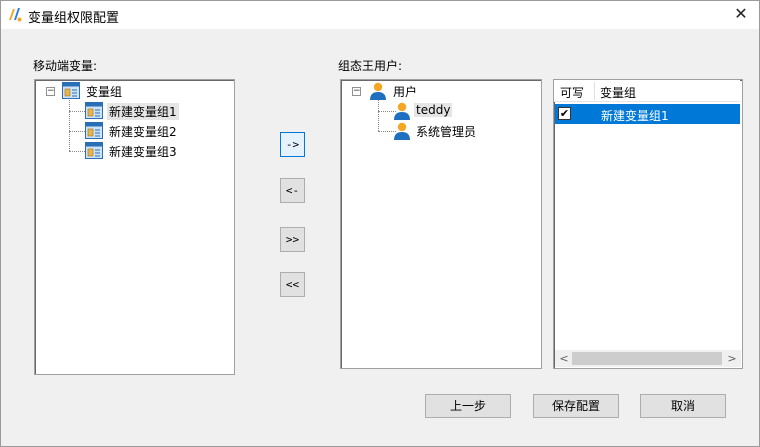  Describe the element at coordinates (446, 132) in the screenshot. I see `tree-item-label: 系统管理员` at that location.